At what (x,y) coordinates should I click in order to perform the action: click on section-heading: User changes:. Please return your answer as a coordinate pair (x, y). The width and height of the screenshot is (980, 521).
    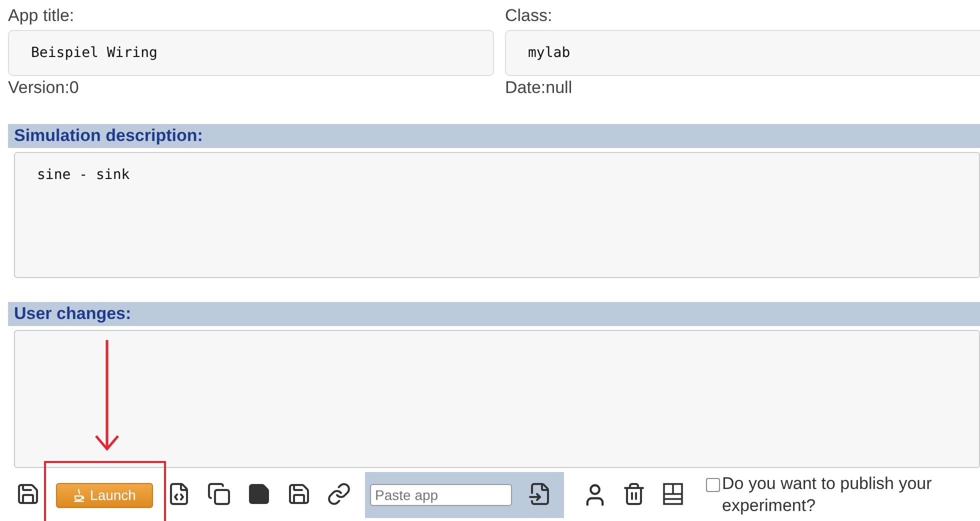
    Looking at the image, I should click on (494, 314).